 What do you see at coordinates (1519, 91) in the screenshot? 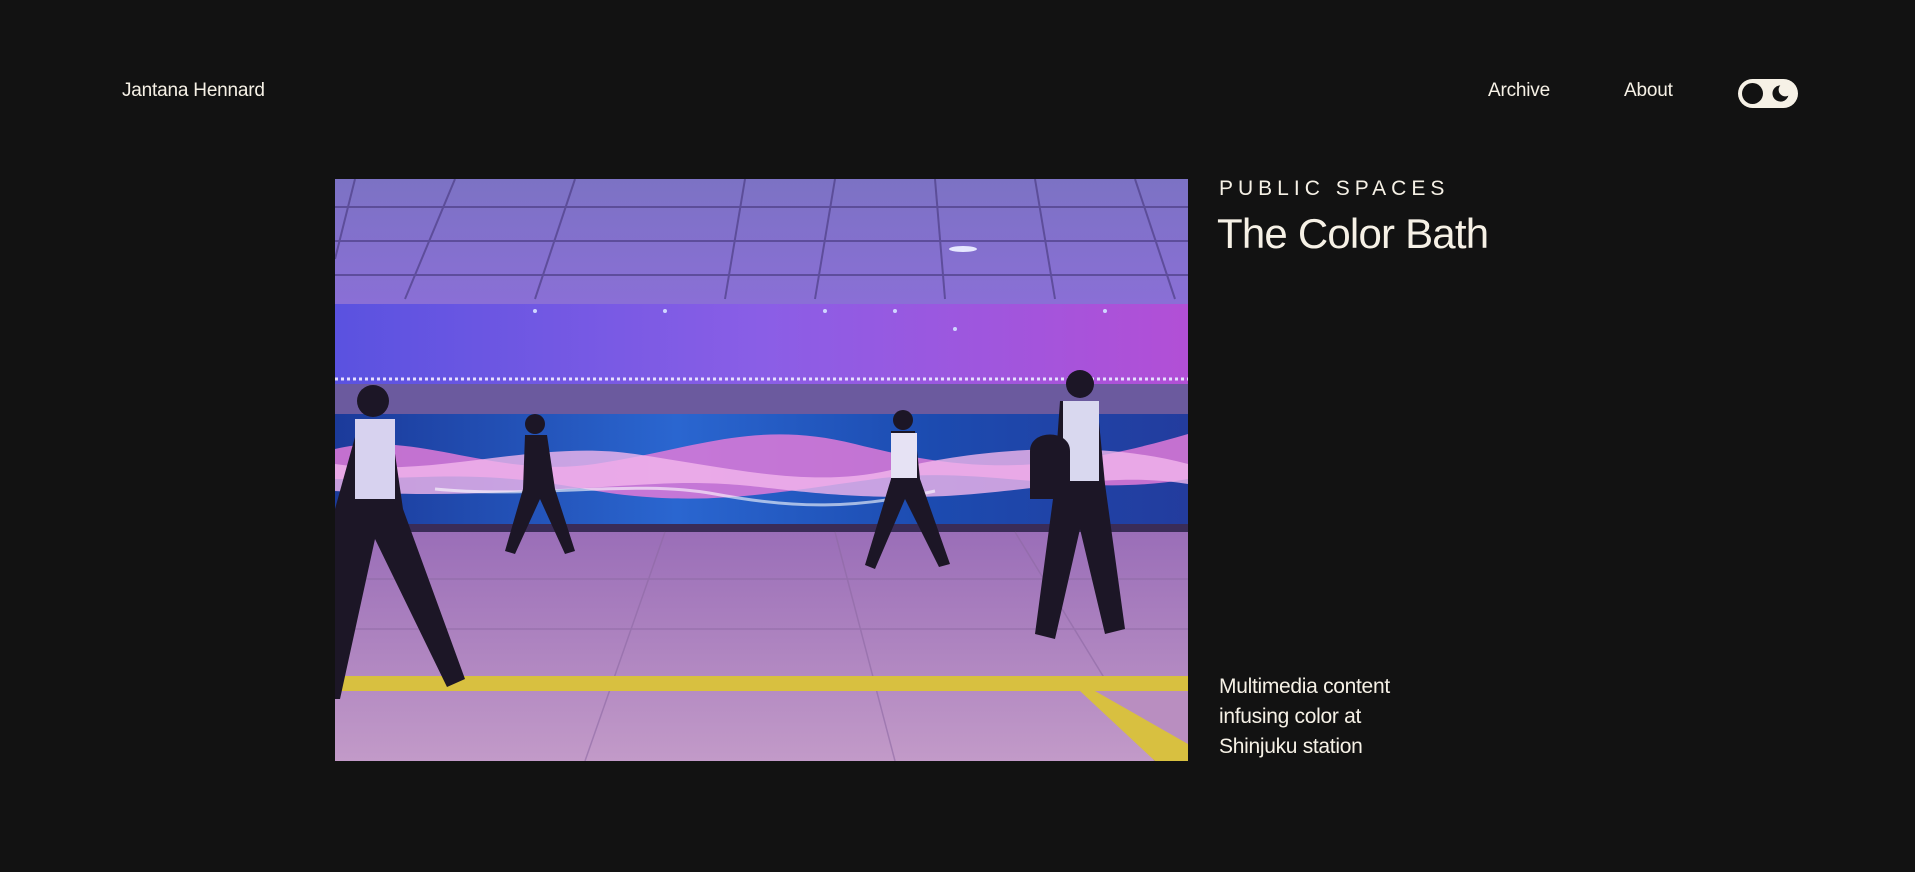
I see `nav-archive-link: Archive` at bounding box center [1519, 91].